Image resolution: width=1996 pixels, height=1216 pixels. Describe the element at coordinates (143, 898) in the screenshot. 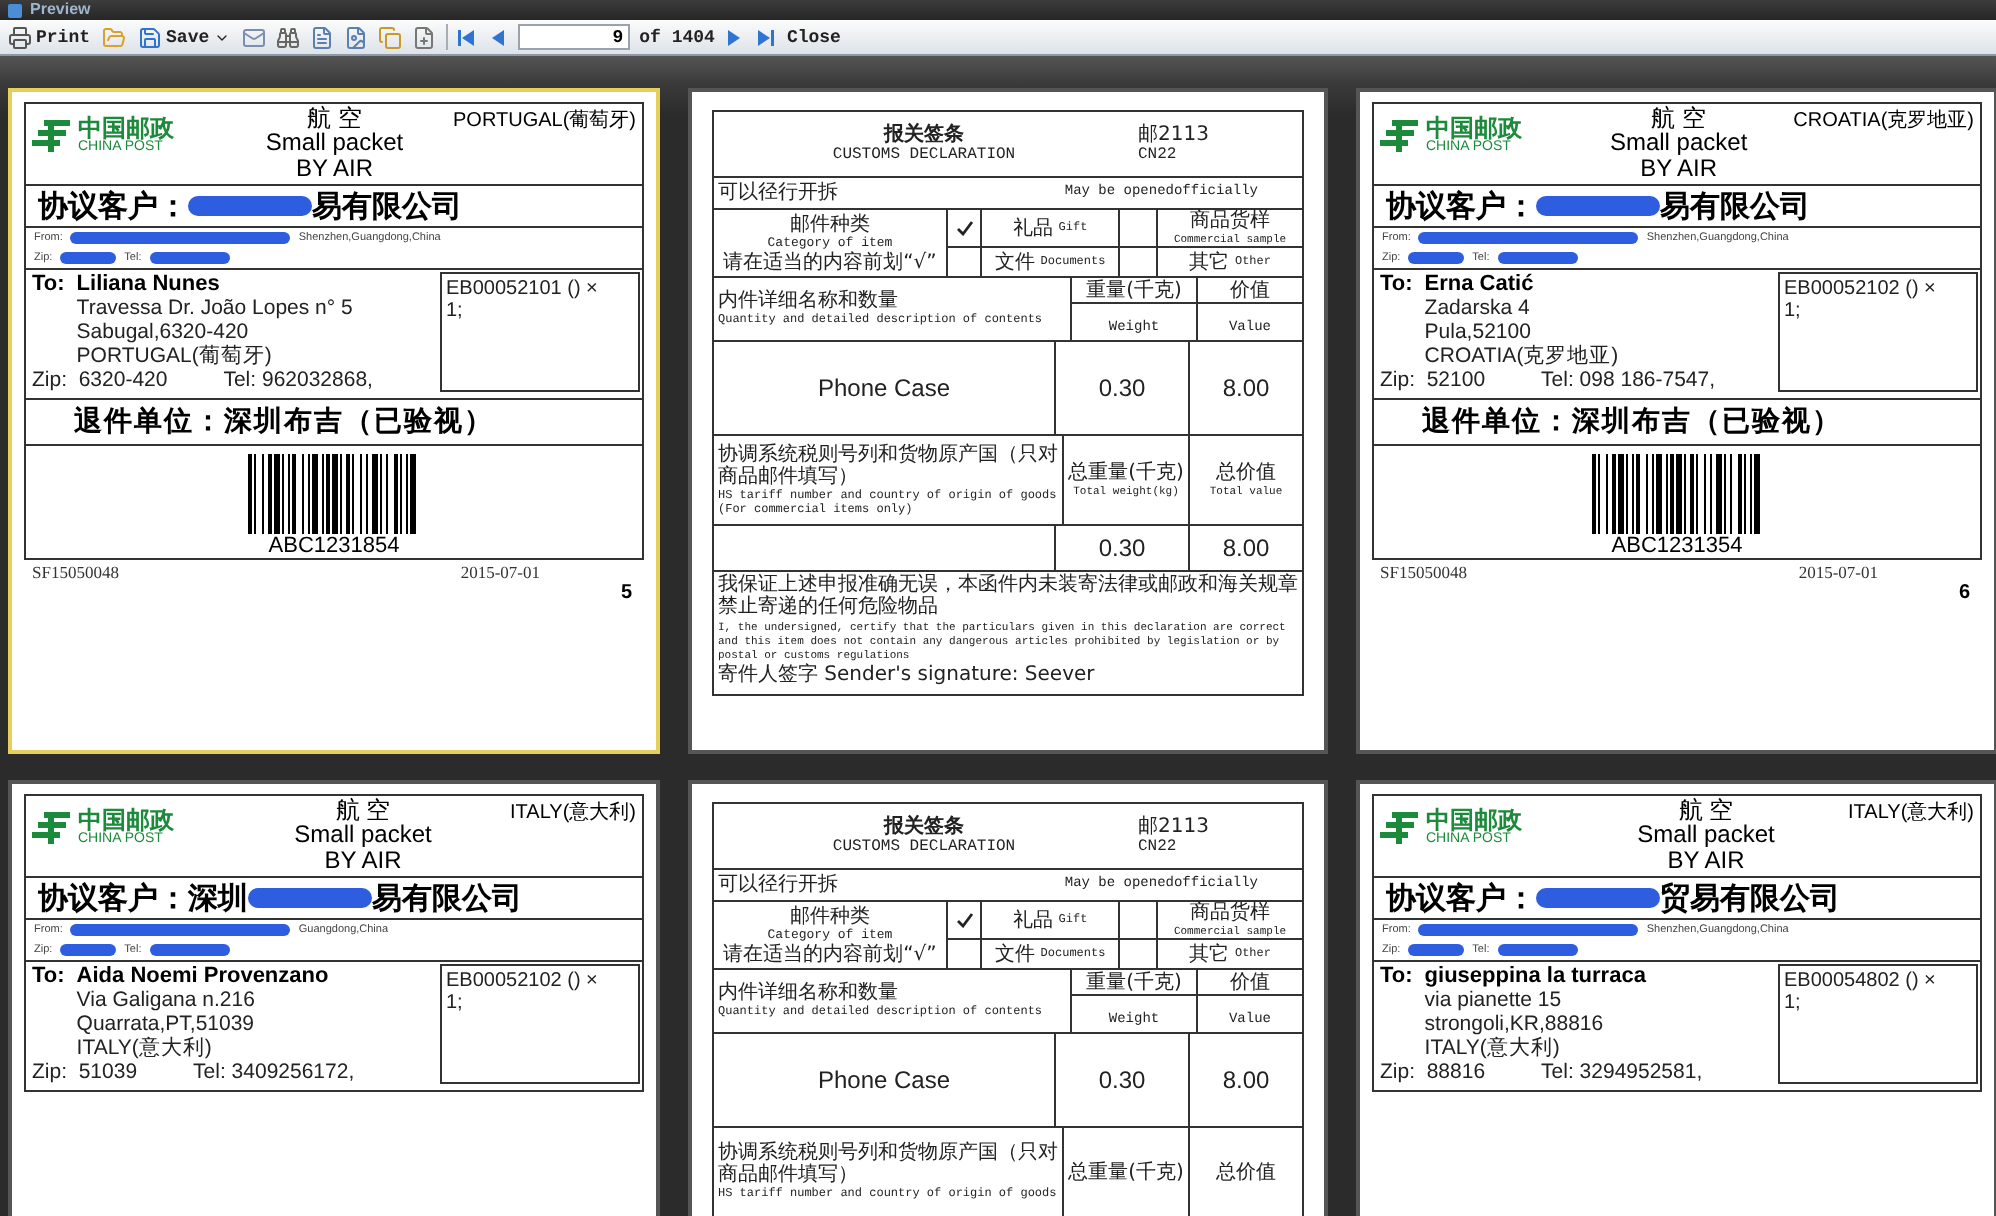

I see `customer-label: 协议客户：深圳` at that location.